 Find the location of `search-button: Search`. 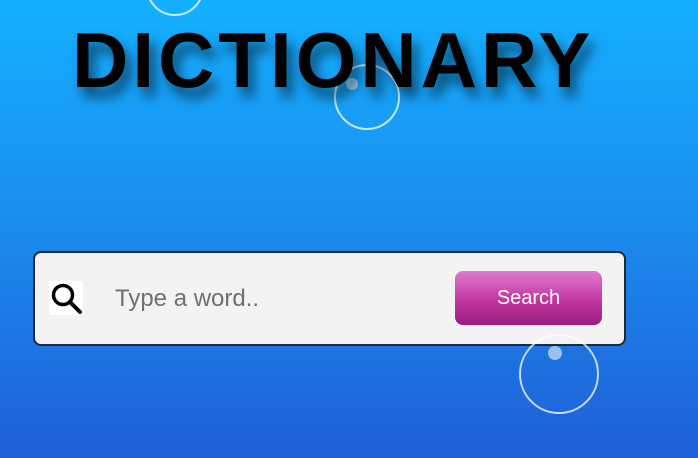

search-button: Search is located at coordinates (528, 298).